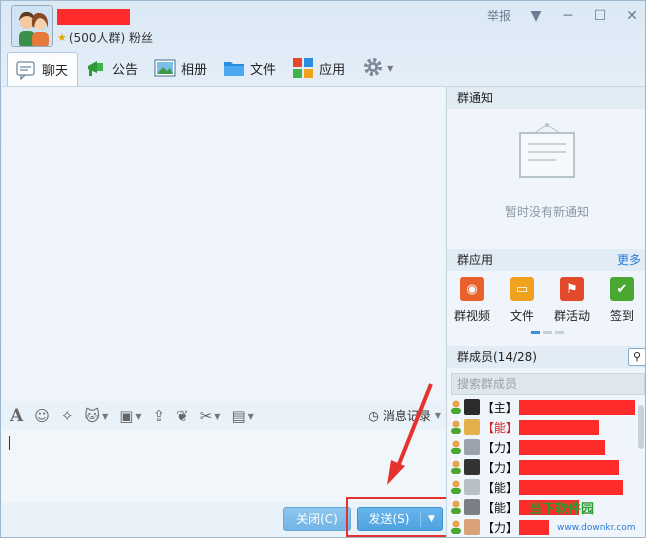  Describe the element at coordinates (636, 357) in the screenshot. I see `search-icon: ⚲` at that location.